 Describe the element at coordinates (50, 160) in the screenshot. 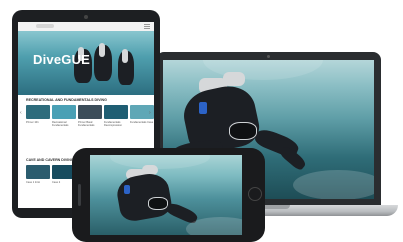

I see `section-title-cave: CAVE AND CAVERN DIVING` at that location.